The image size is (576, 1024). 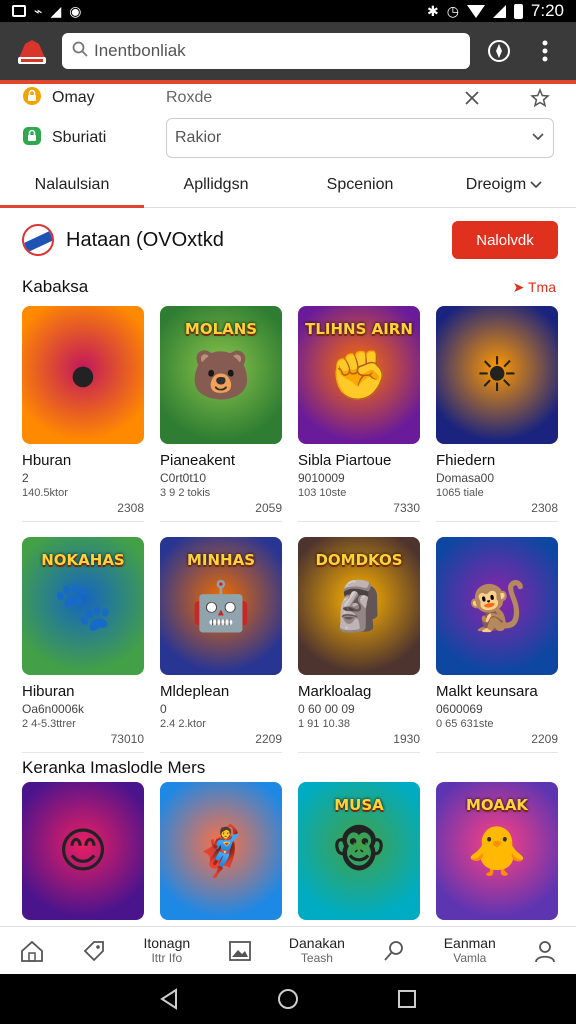 I want to click on nav-search, so click(x=394, y=951).